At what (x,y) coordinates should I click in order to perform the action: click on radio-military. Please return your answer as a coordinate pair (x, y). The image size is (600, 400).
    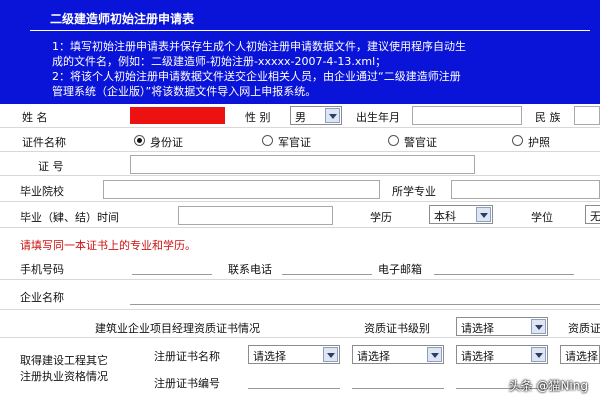
    Looking at the image, I should click on (267, 140).